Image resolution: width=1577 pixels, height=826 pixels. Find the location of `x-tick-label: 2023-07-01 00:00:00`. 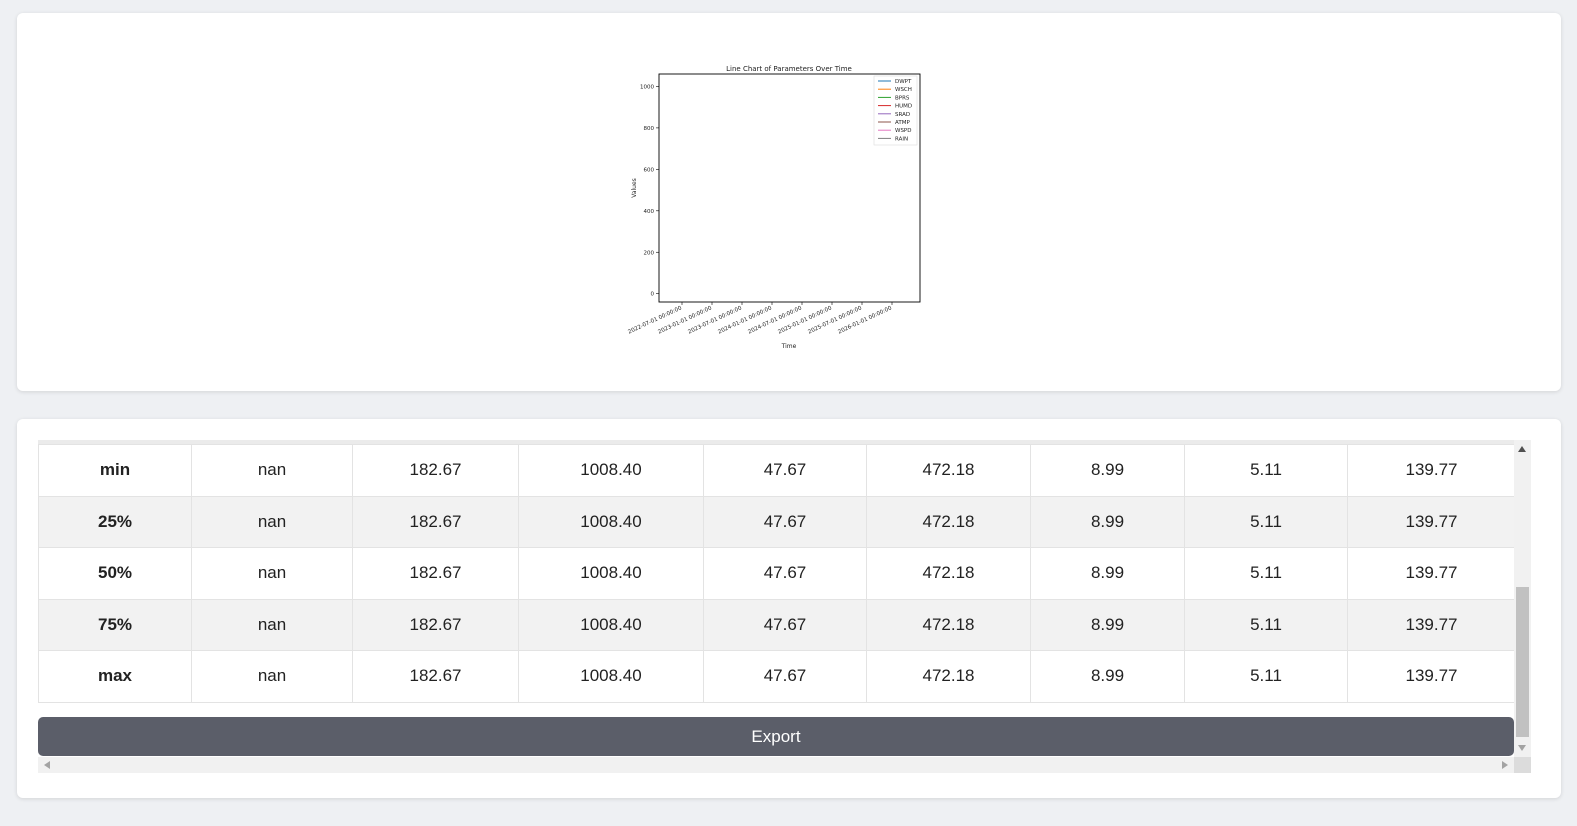

x-tick-label: 2023-07-01 00:00:00 is located at coordinates (715, 320).